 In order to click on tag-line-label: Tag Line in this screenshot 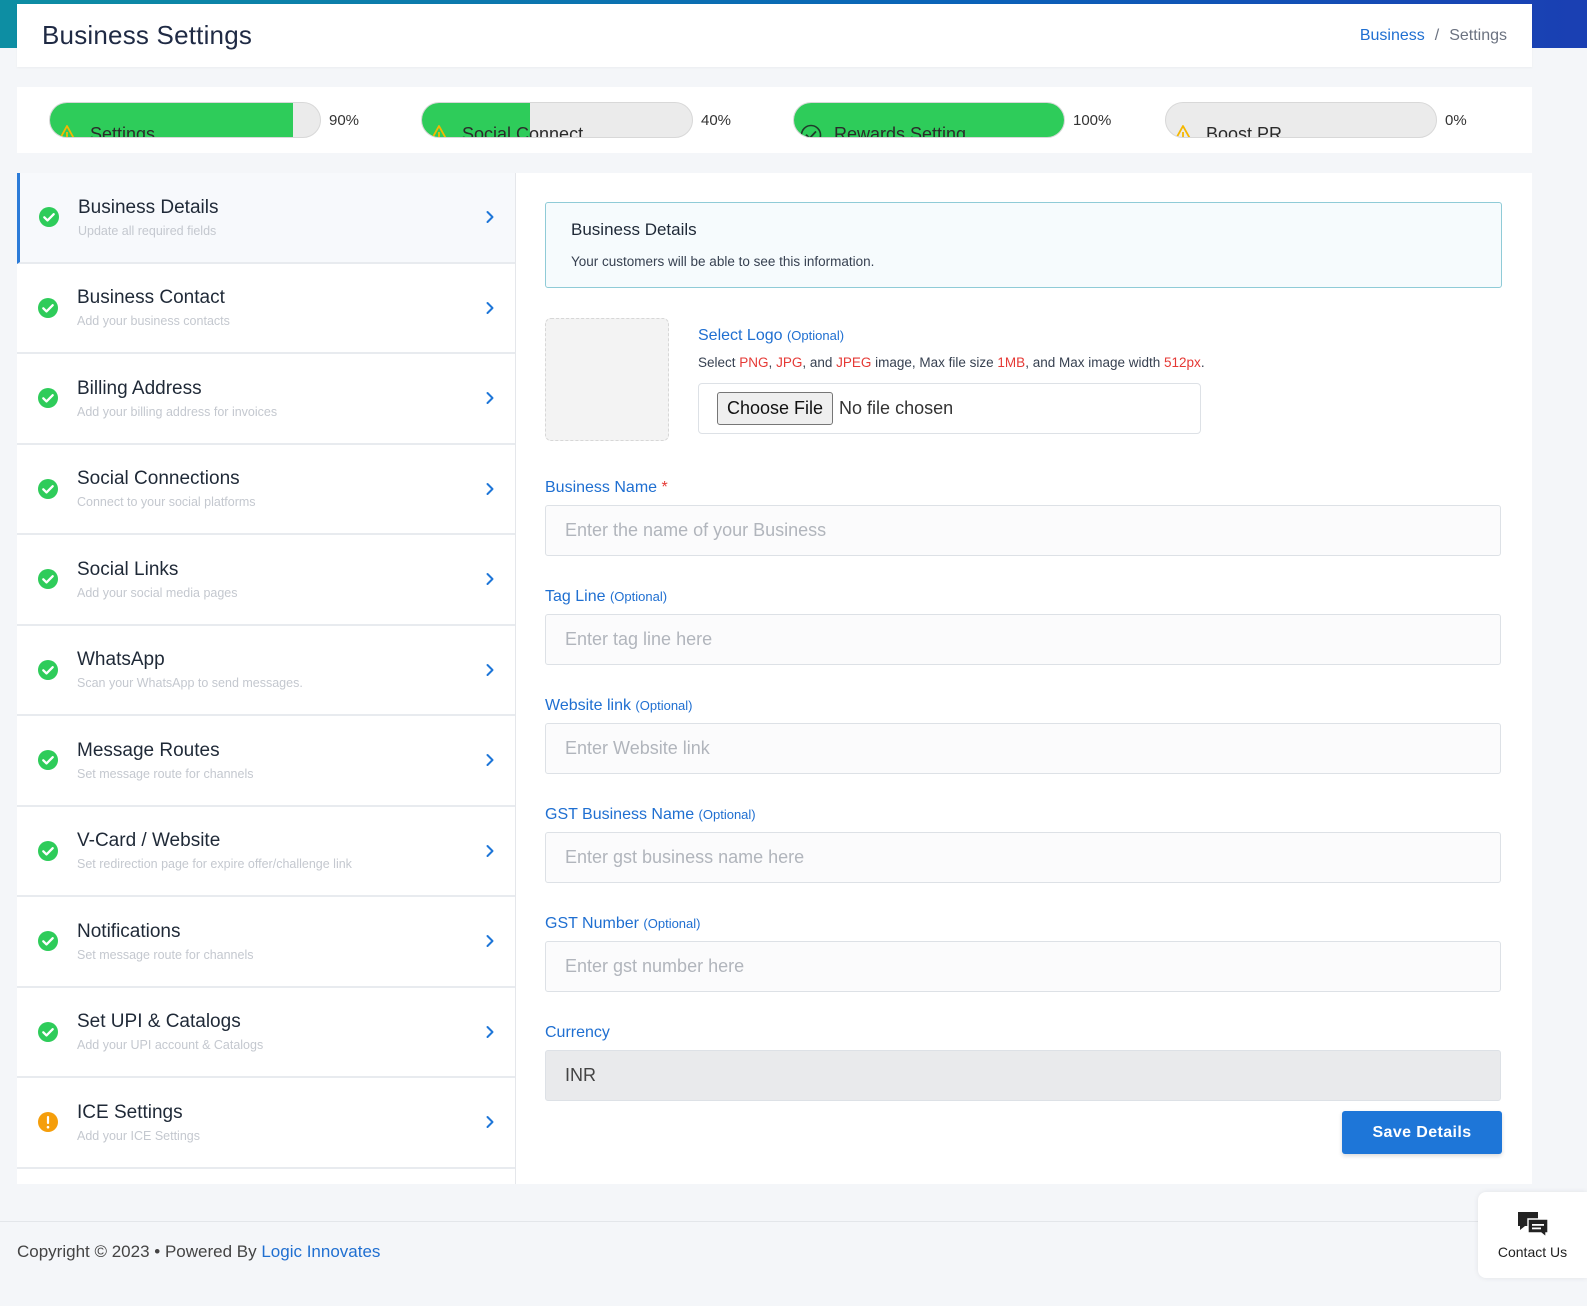, I will do `click(575, 596)`.